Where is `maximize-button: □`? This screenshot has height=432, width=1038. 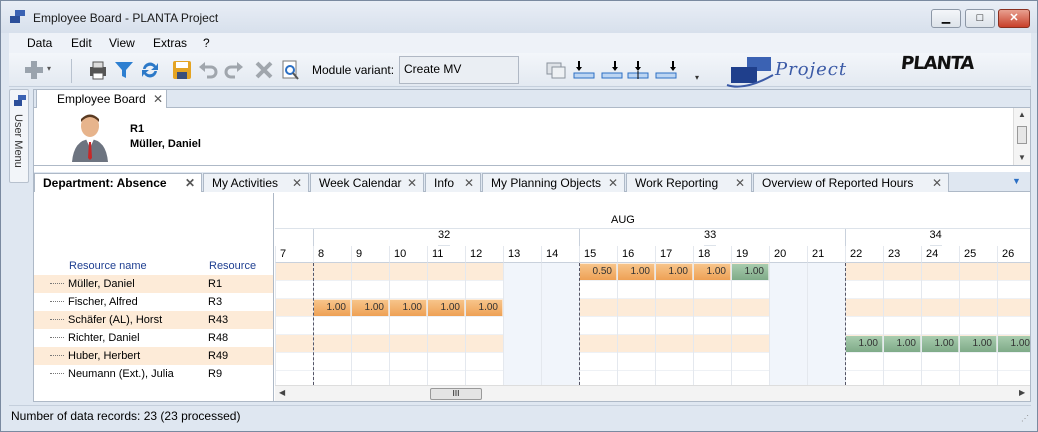
maximize-button: □ is located at coordinates (980, 18).